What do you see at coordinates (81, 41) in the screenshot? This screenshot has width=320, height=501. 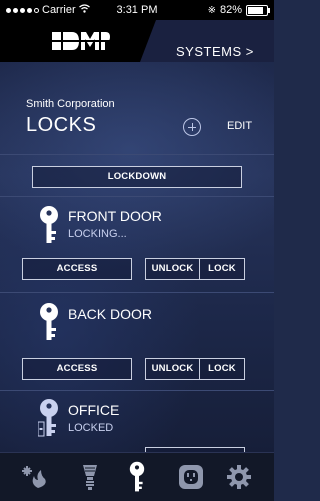 I see `dmp-logo` at bounding box center [81, 41].